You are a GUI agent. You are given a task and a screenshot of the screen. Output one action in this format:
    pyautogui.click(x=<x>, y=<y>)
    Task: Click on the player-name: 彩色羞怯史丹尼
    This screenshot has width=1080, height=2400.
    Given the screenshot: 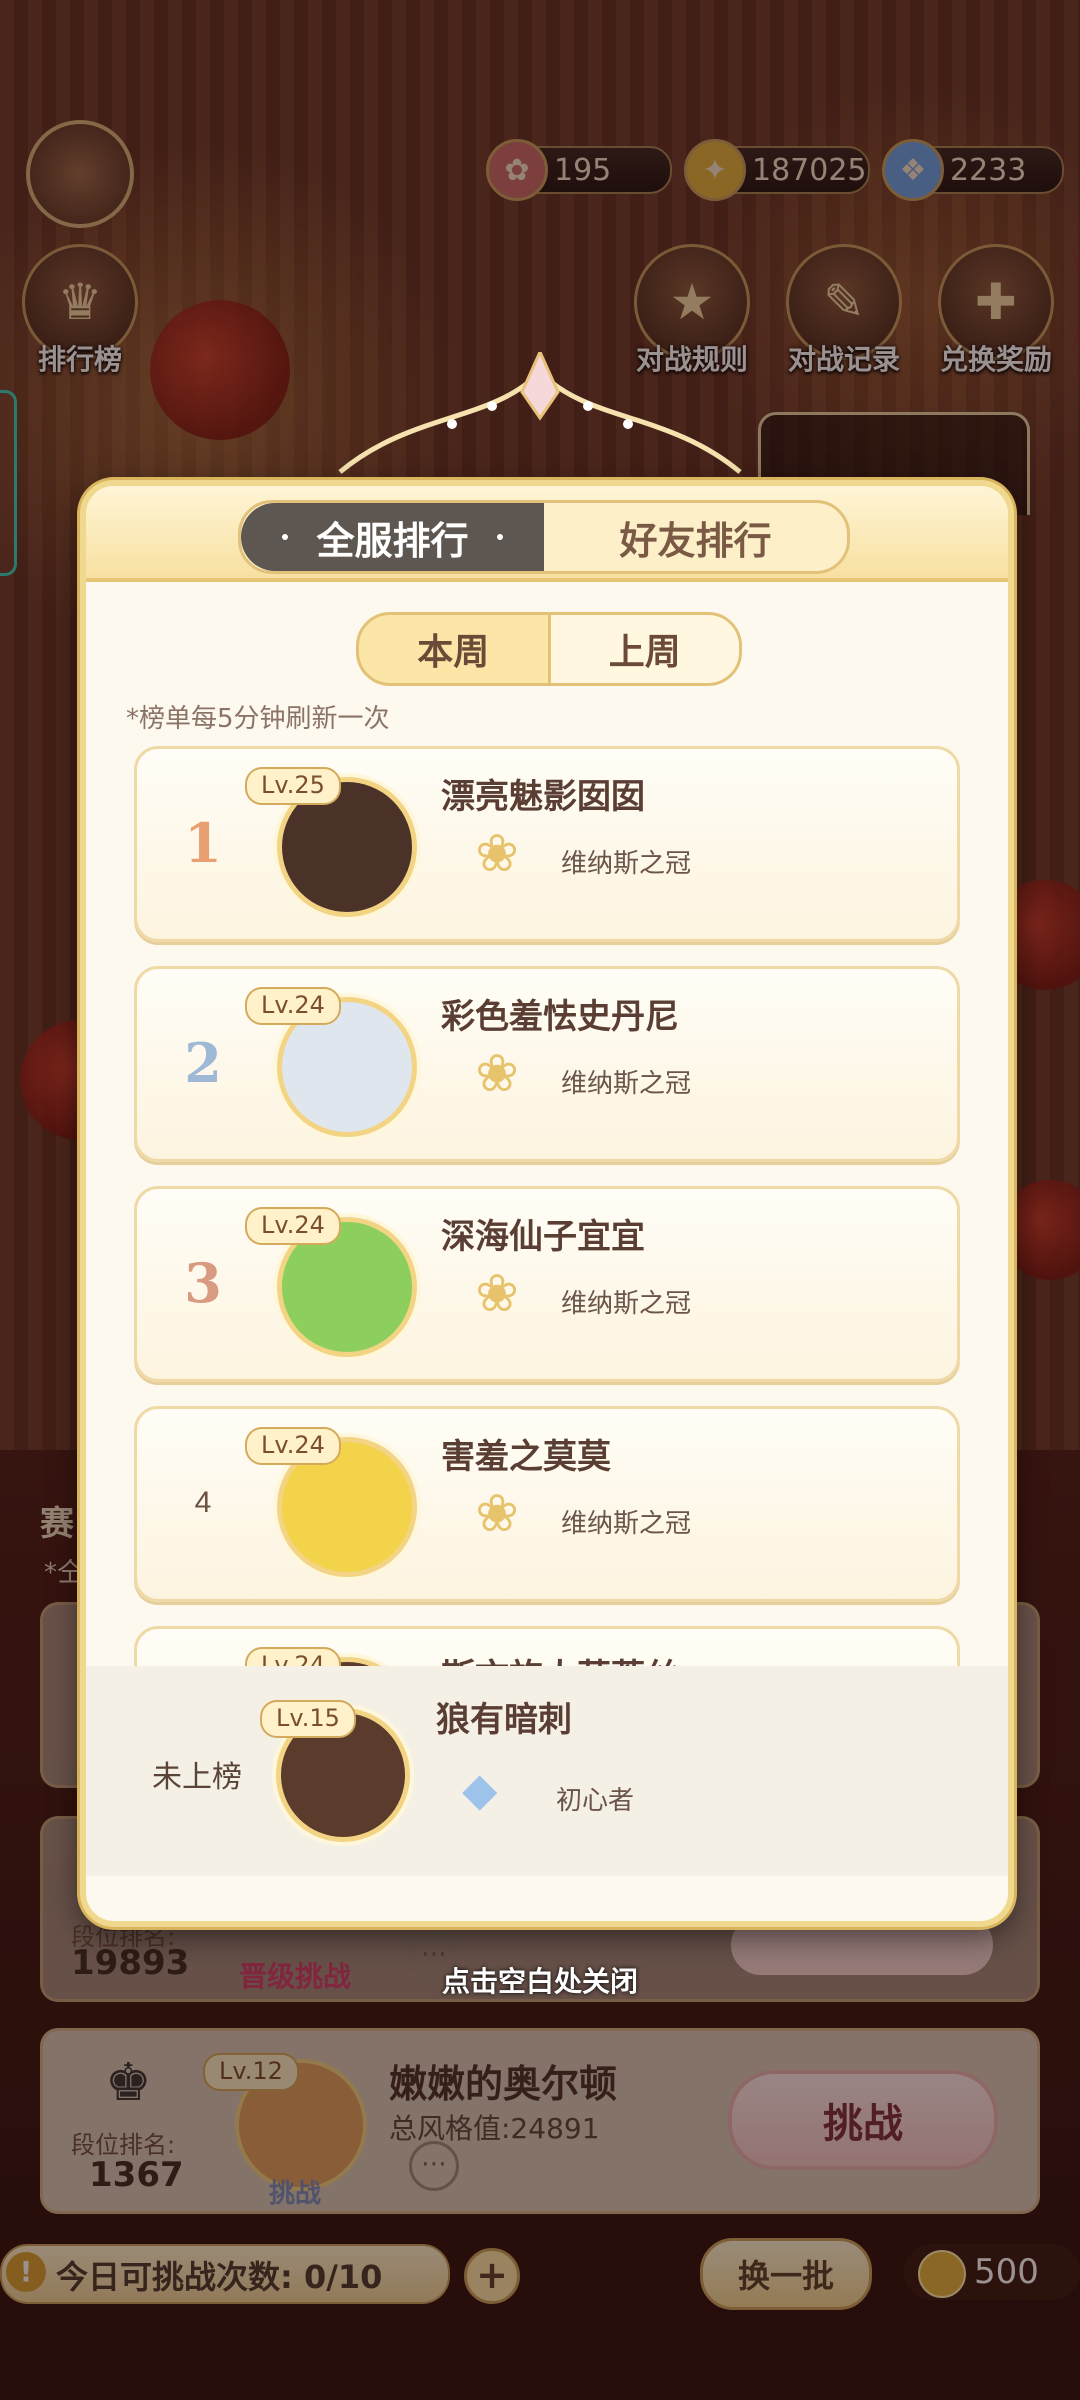 What is the action you would take?
    pyautogui.click(x=560, y=1017)
    